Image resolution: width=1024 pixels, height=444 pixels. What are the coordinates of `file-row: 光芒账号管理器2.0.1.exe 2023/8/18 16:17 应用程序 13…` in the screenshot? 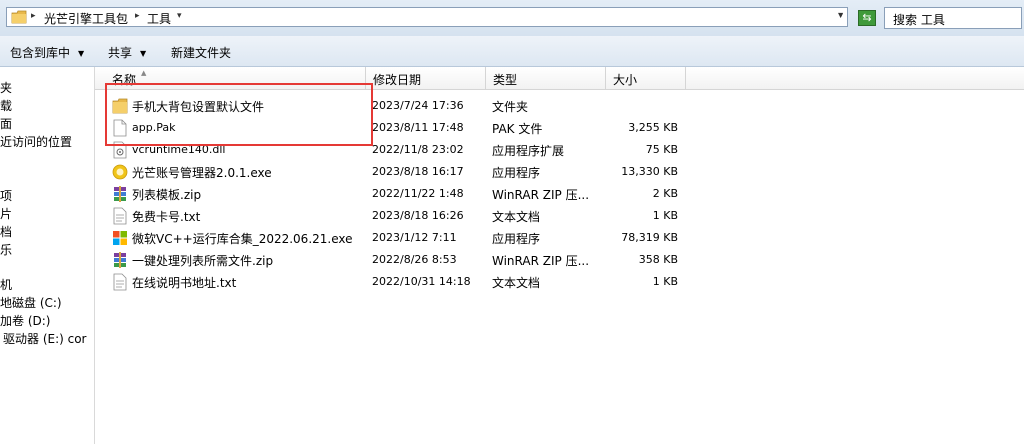 It's located at (559, 172).